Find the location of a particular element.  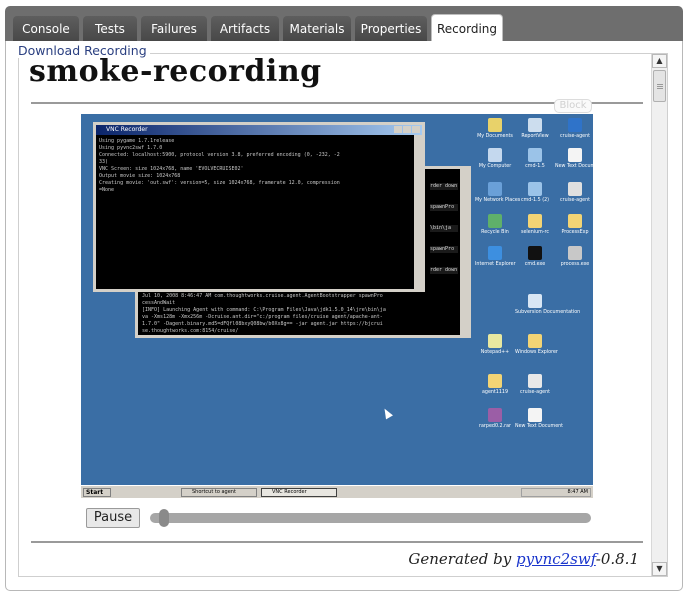

doc-icon: cruise-agent is located at coordinates (535, 385).